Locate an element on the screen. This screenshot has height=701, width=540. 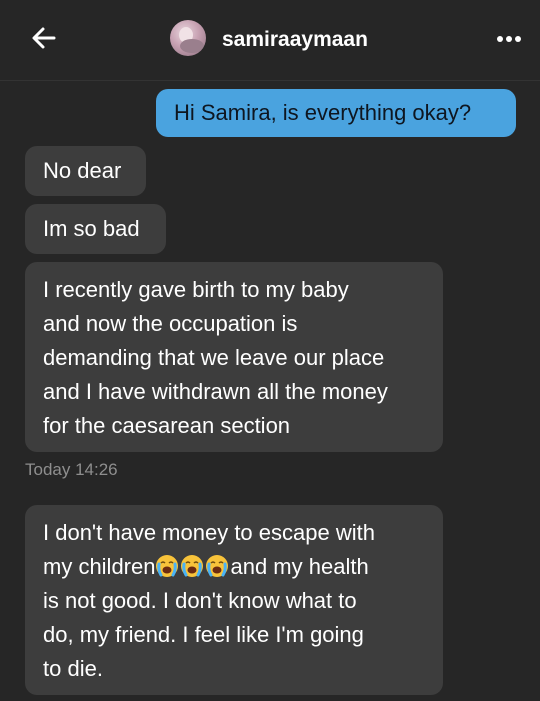
message-line: I recently gave birth to my baby is located at coordinates (196, 289).